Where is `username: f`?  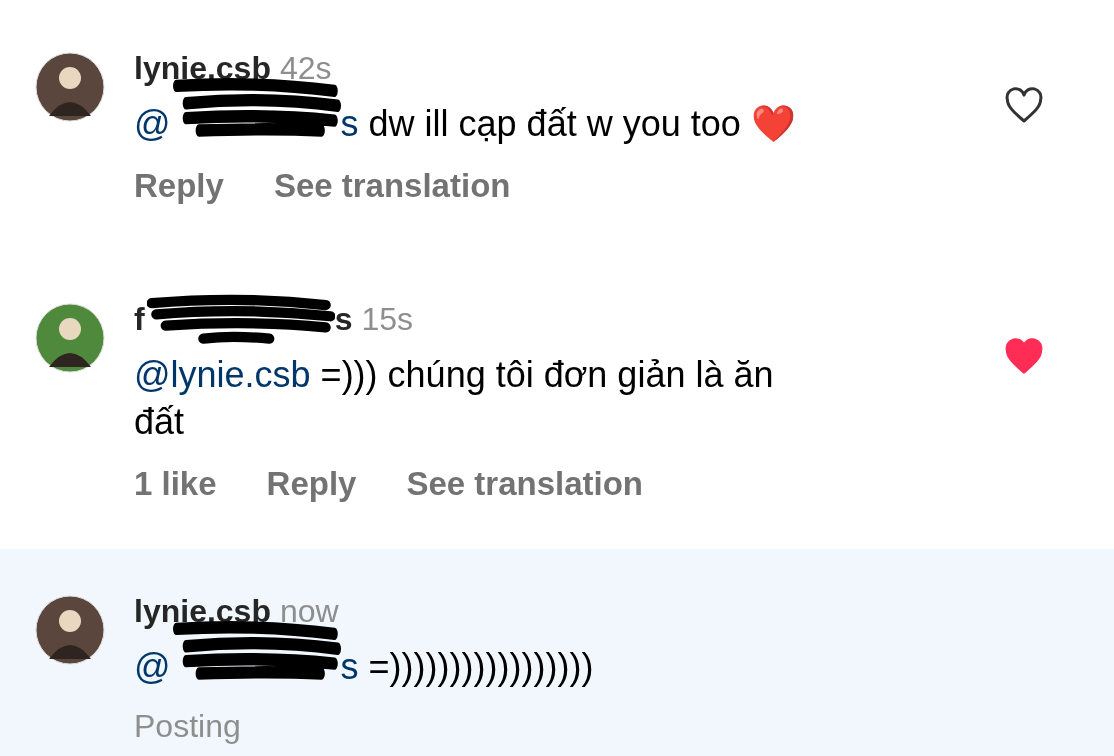 username: f is located at coordinates (139, 319).